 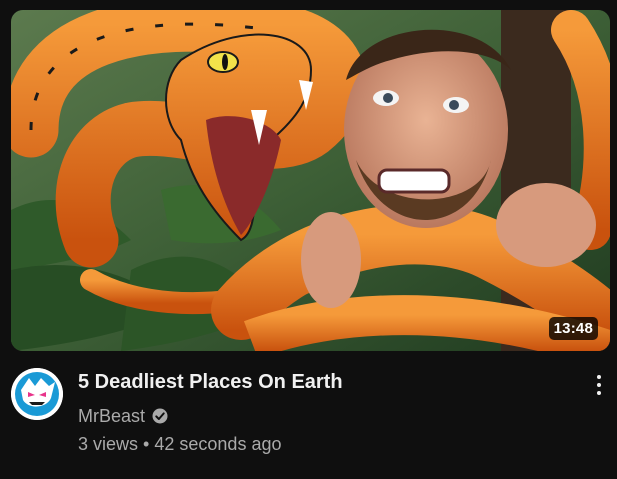 What do you see at coordinates (160, 416) in the screenshot?
I see `verified-check-icon` at bounding box center [160, 416].